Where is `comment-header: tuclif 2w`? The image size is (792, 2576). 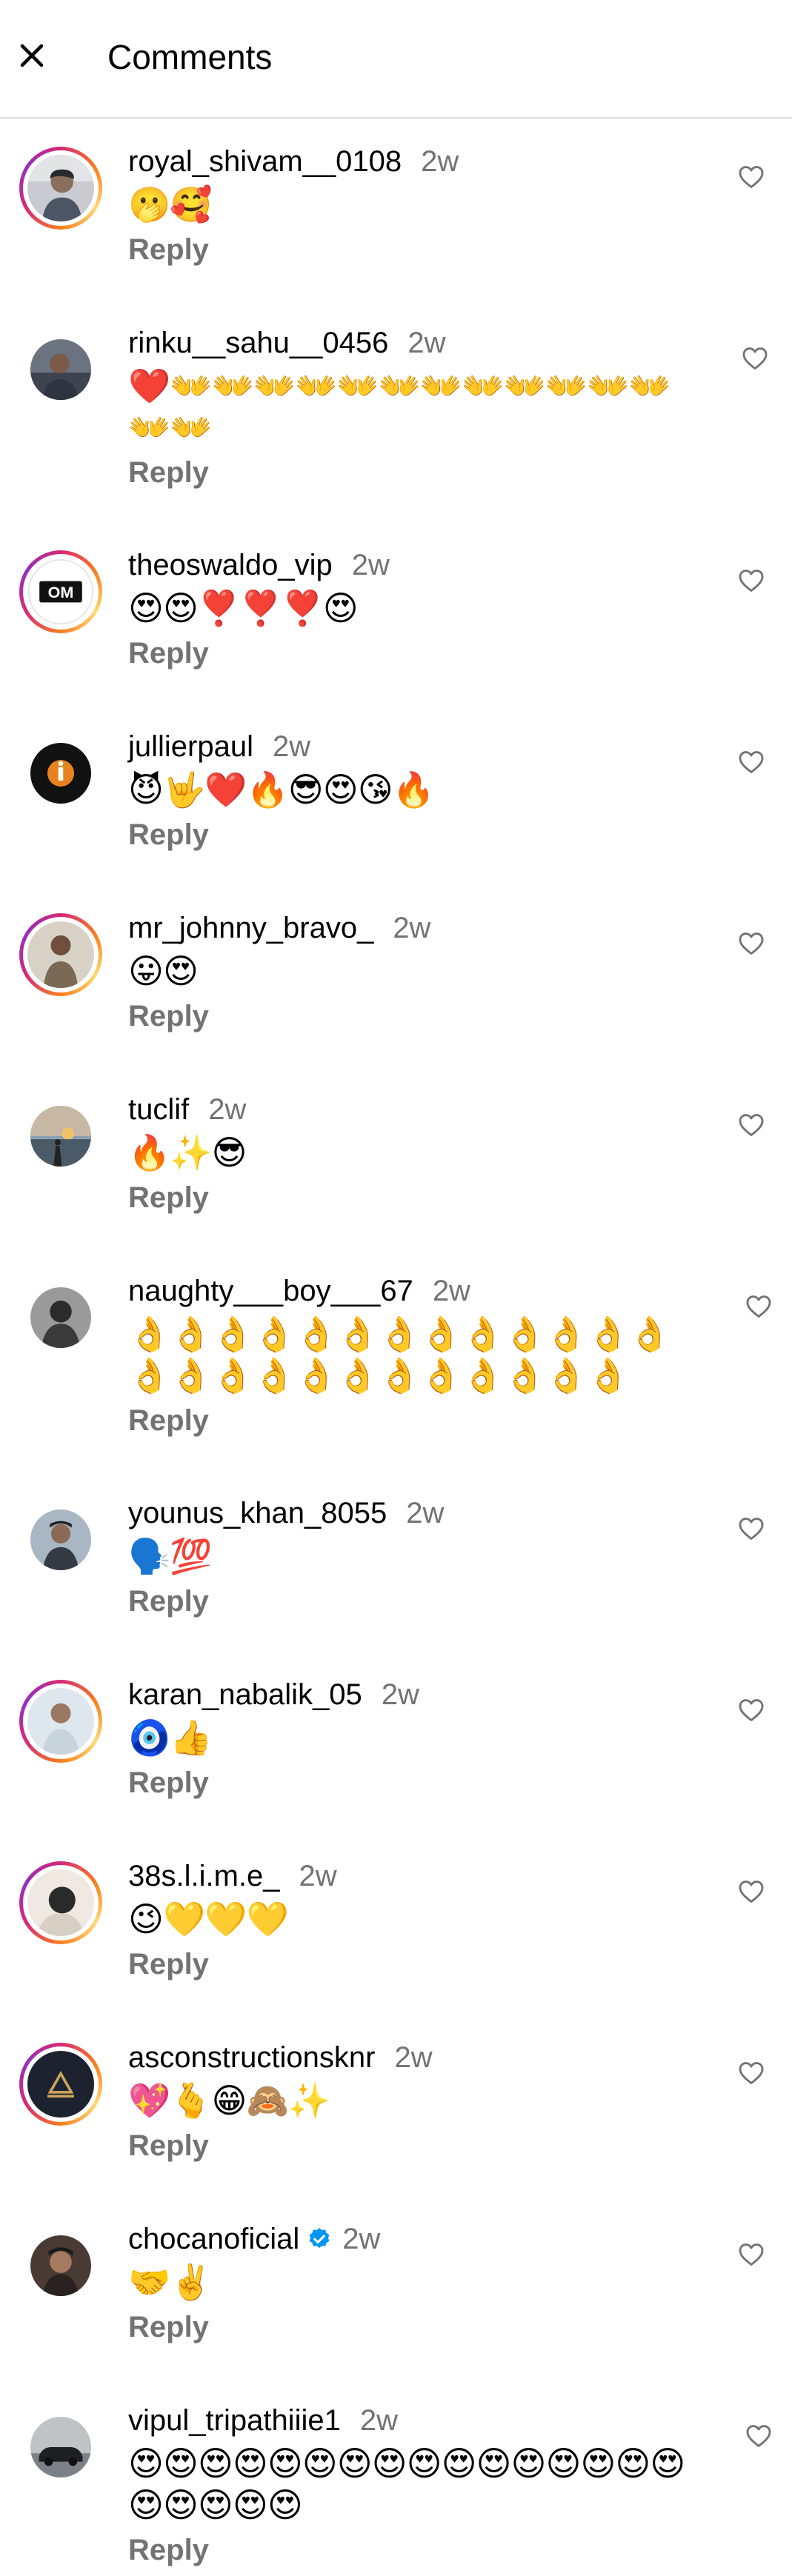 comment-header: tuclif 2w is located at coordinates (187, 1109).